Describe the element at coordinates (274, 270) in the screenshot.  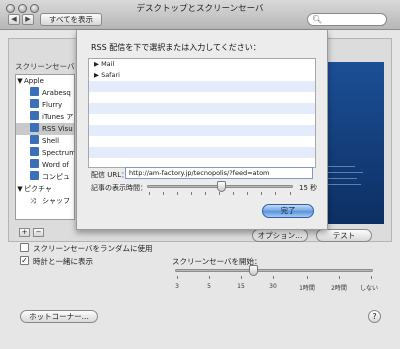
I see `start-slider-track` at that location.